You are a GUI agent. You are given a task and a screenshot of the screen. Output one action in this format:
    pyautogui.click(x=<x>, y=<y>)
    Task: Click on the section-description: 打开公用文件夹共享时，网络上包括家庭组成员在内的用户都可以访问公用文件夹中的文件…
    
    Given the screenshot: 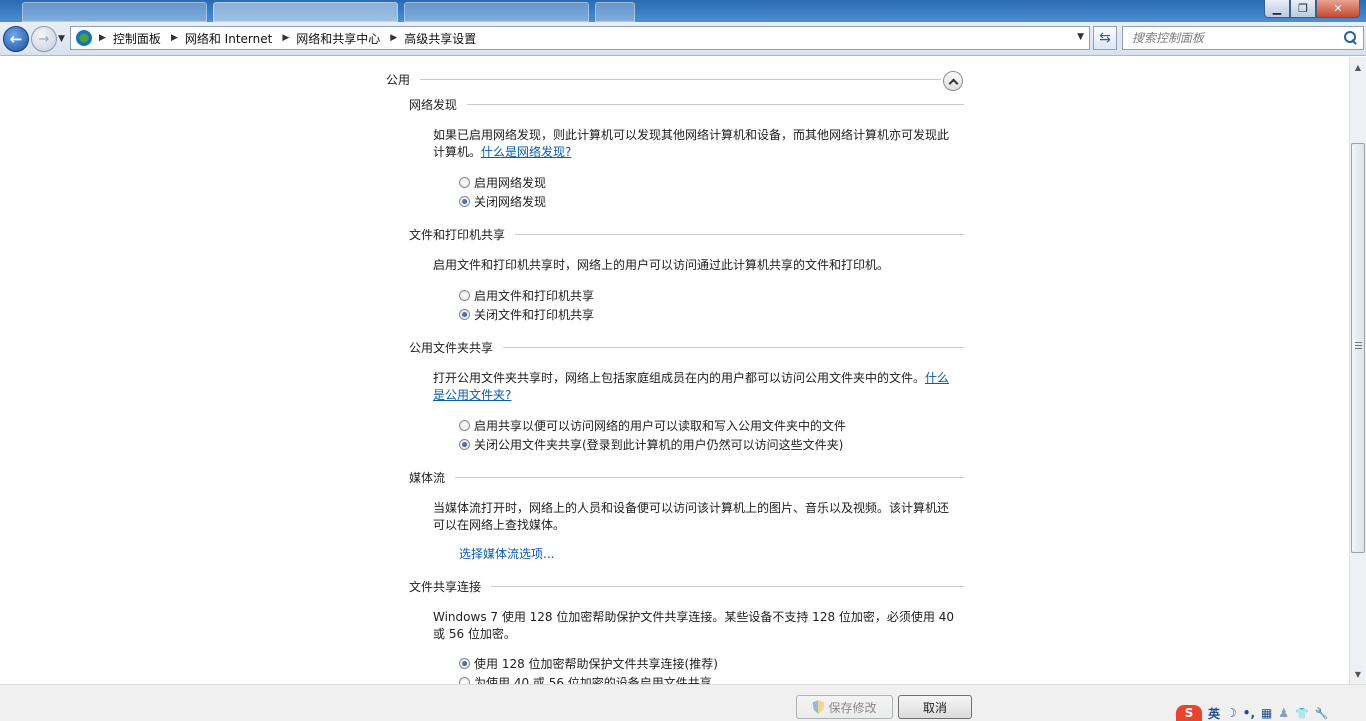 What is the action you would take?
    pyautogui.click(x=695, y=387)
    